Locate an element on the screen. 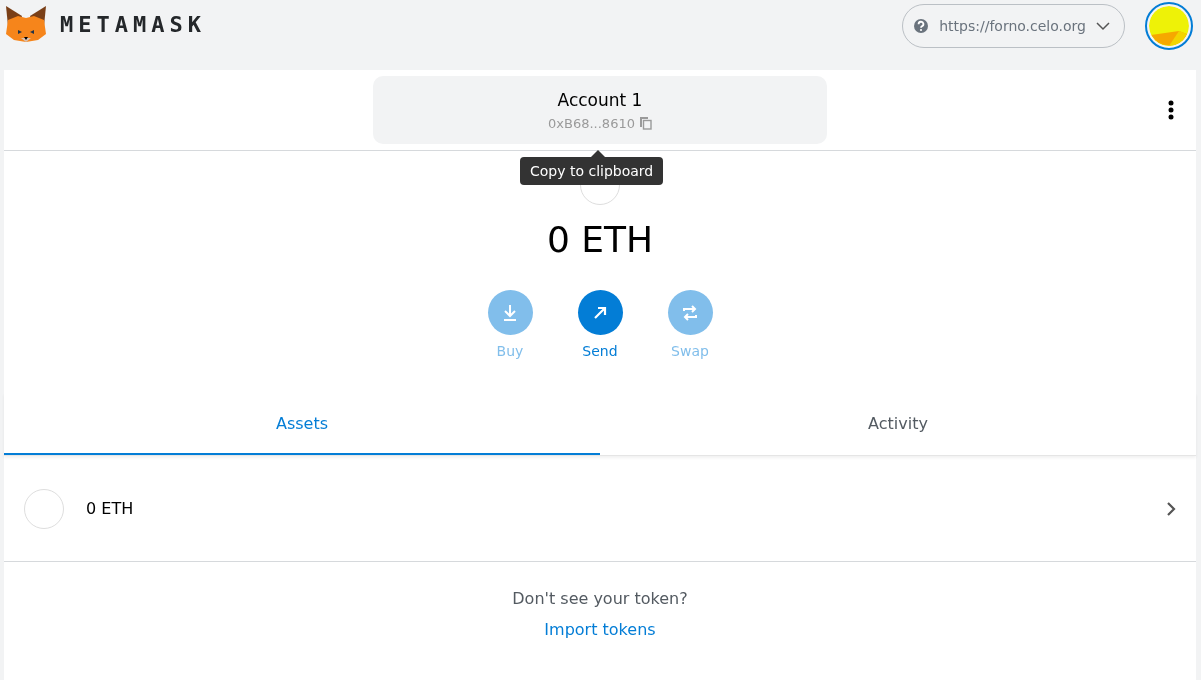 The height and width of the screenshot is (680, 1201). fox-logo-icon is located at coordinates (26, 24).